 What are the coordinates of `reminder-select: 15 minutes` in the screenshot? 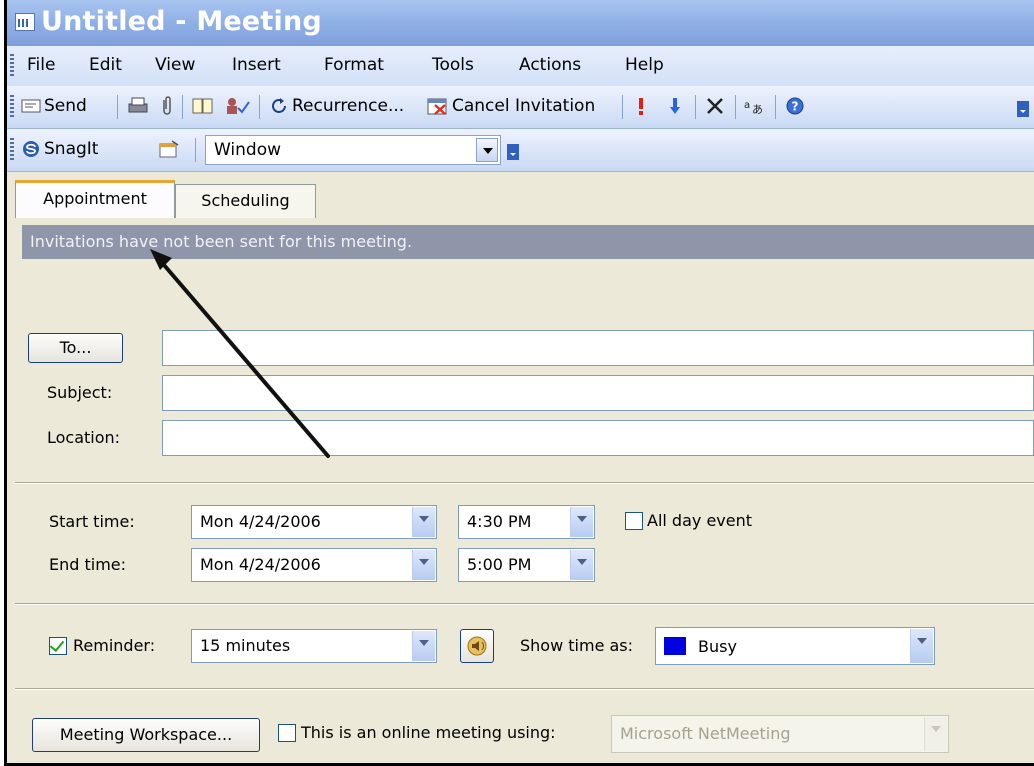 It's located at (314, 646).